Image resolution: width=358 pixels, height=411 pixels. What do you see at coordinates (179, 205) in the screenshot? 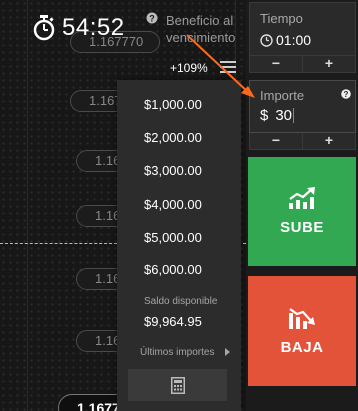
I see `amount-option: $4,000.00` at bounding box center [179, 205].